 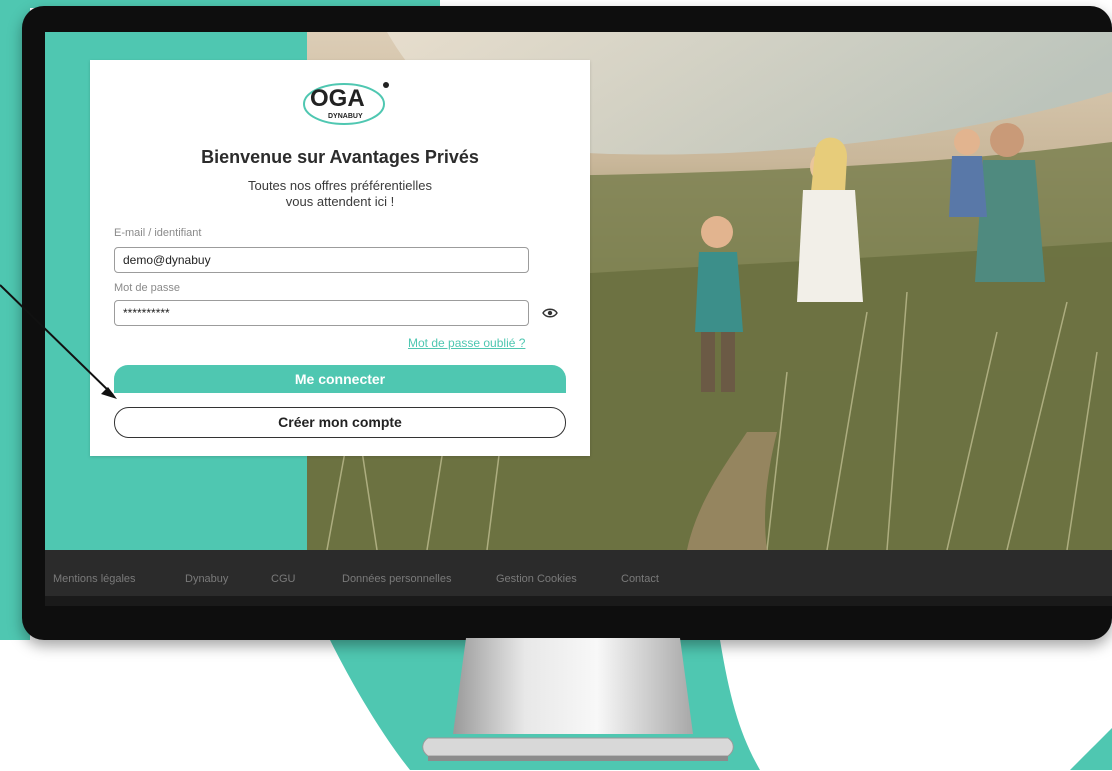 I want to click on arrow-icon, so click(x=58, y=341).